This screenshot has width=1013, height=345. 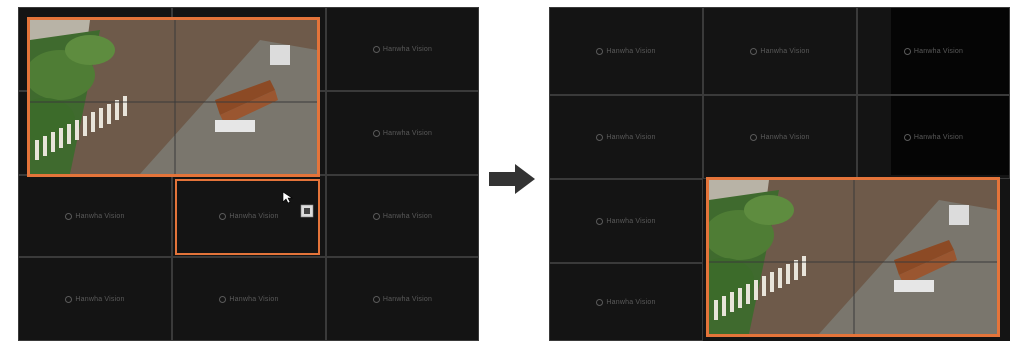 I want to click on cursor-icon, so click(x=287, y=197).